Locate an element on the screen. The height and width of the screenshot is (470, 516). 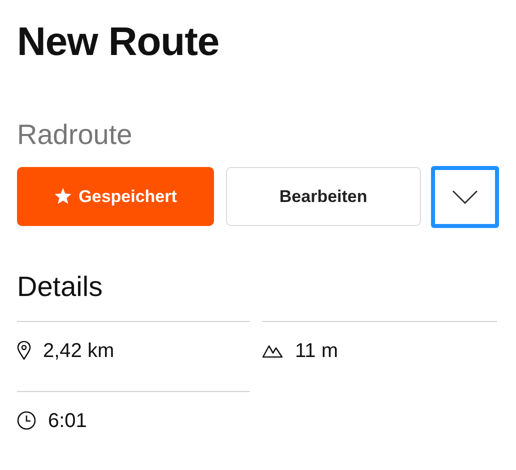
stat-value: 11 m is located at coordinates (316, 351).